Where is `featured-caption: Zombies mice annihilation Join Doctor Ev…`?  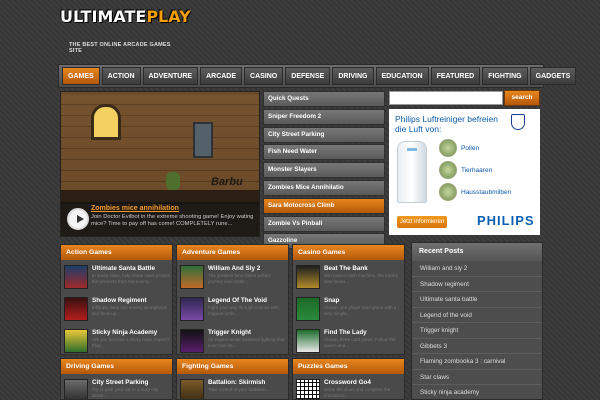
featured-caption: Zombies mice annihilation Join Doctor Ev… is located at coordinates (160, 219).